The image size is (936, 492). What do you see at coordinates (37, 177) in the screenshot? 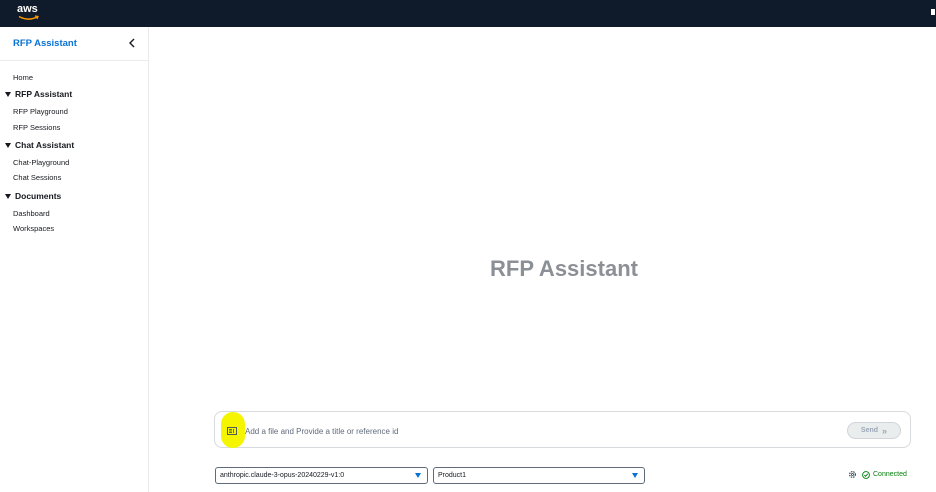
I see `nav-chat-sessions: Chat Sessions` at bounding box center [37, 177].